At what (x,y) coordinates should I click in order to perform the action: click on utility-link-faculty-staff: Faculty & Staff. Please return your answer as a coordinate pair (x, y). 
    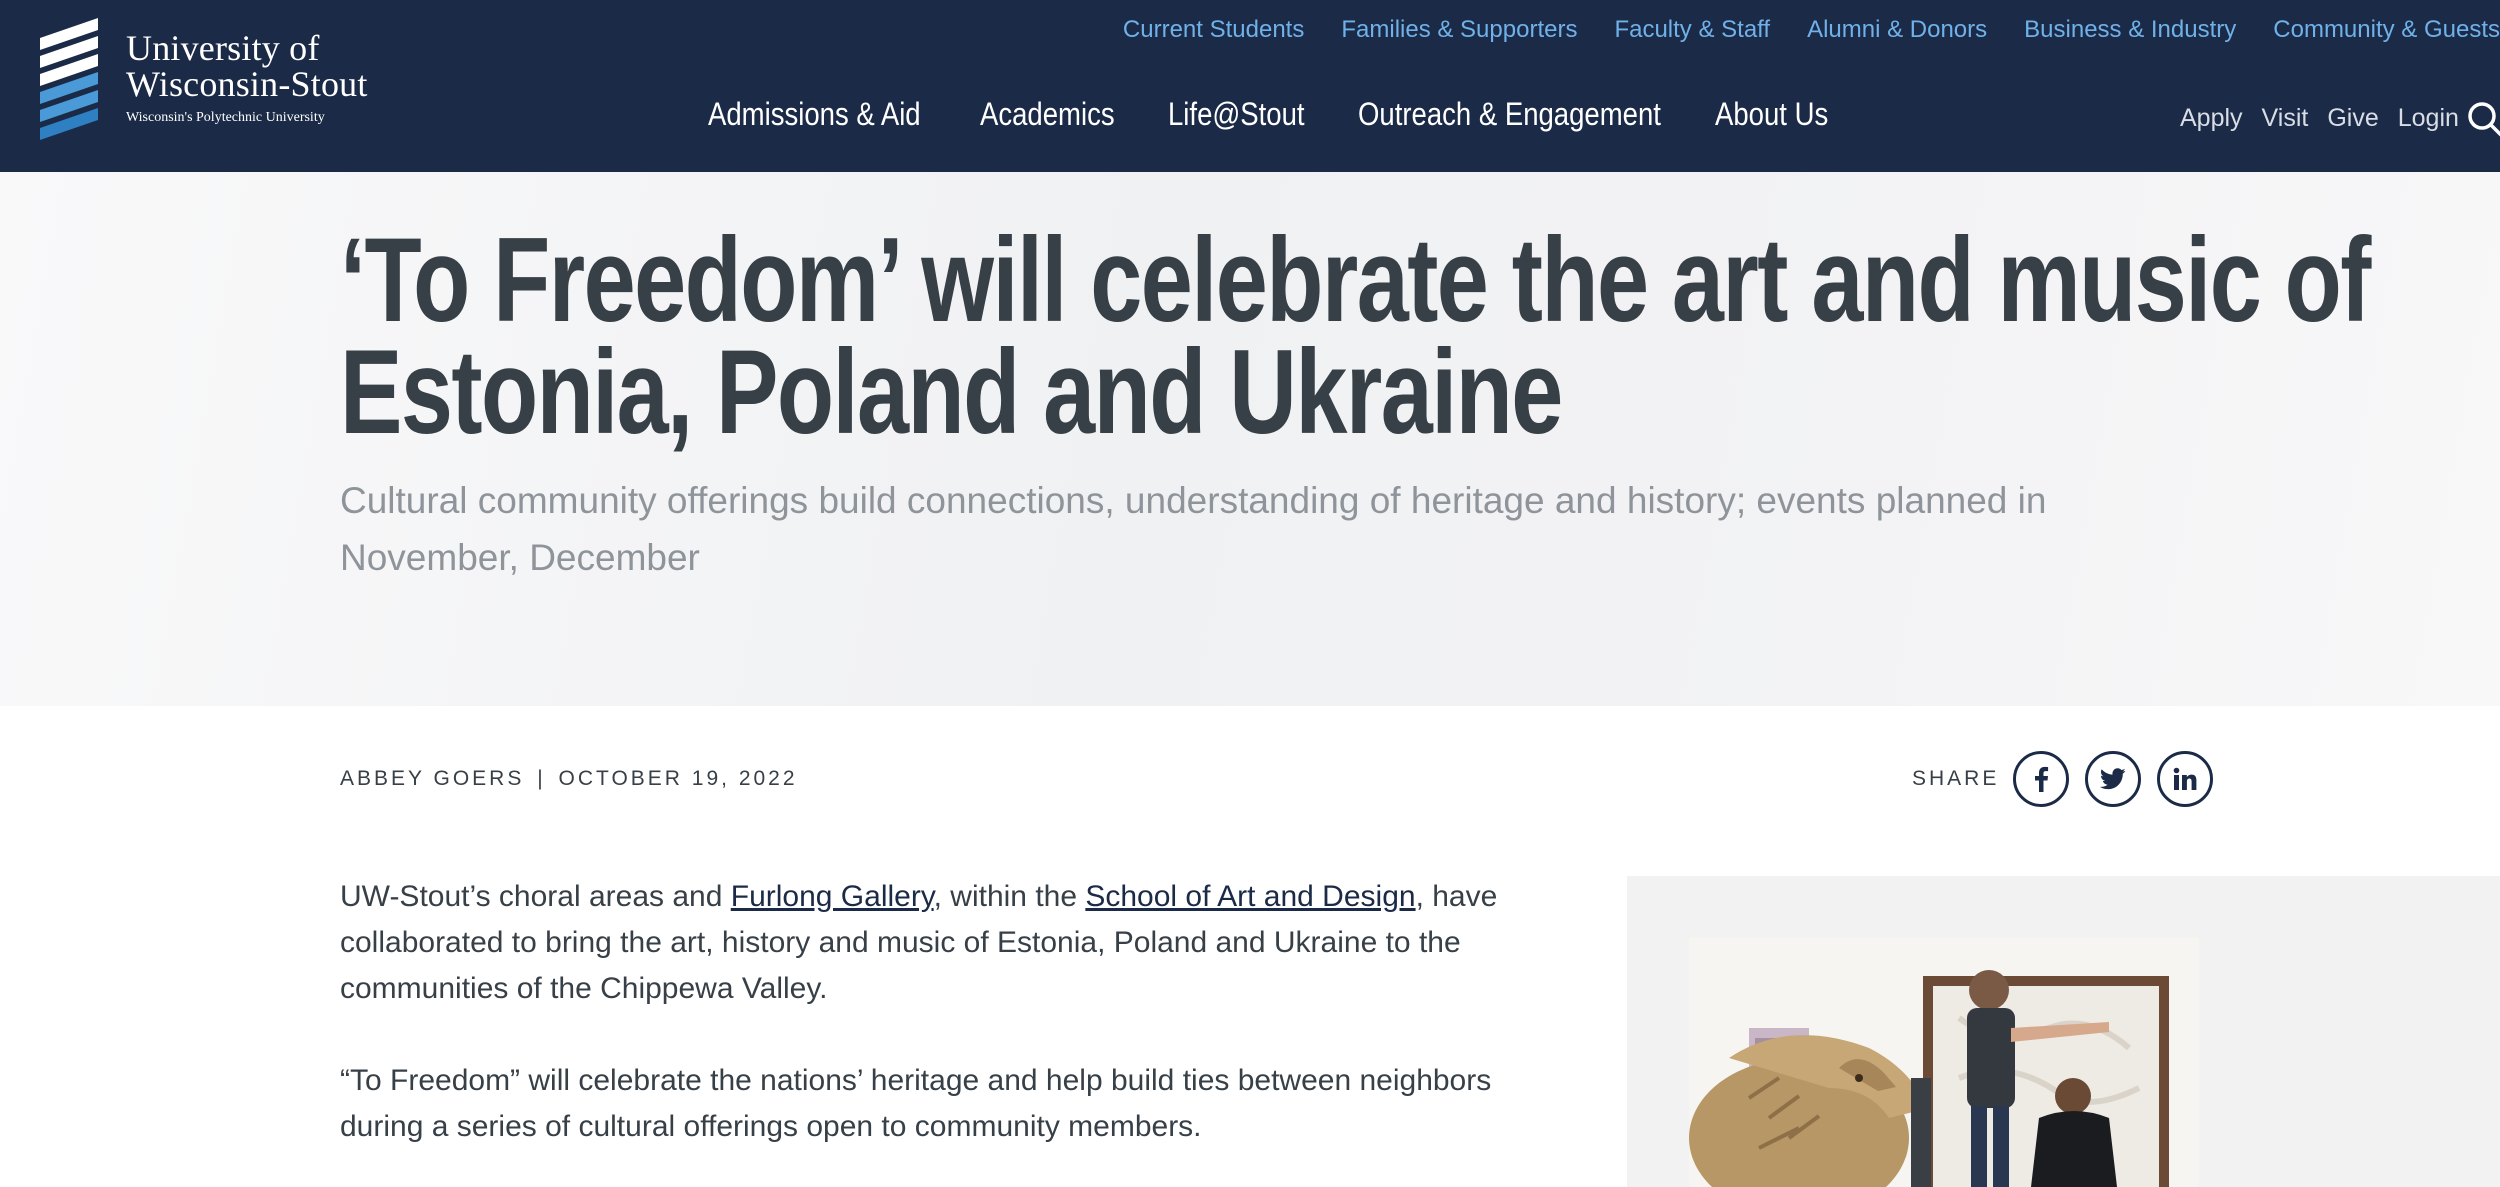
    Looking at the image, I should click on (1692, 30).